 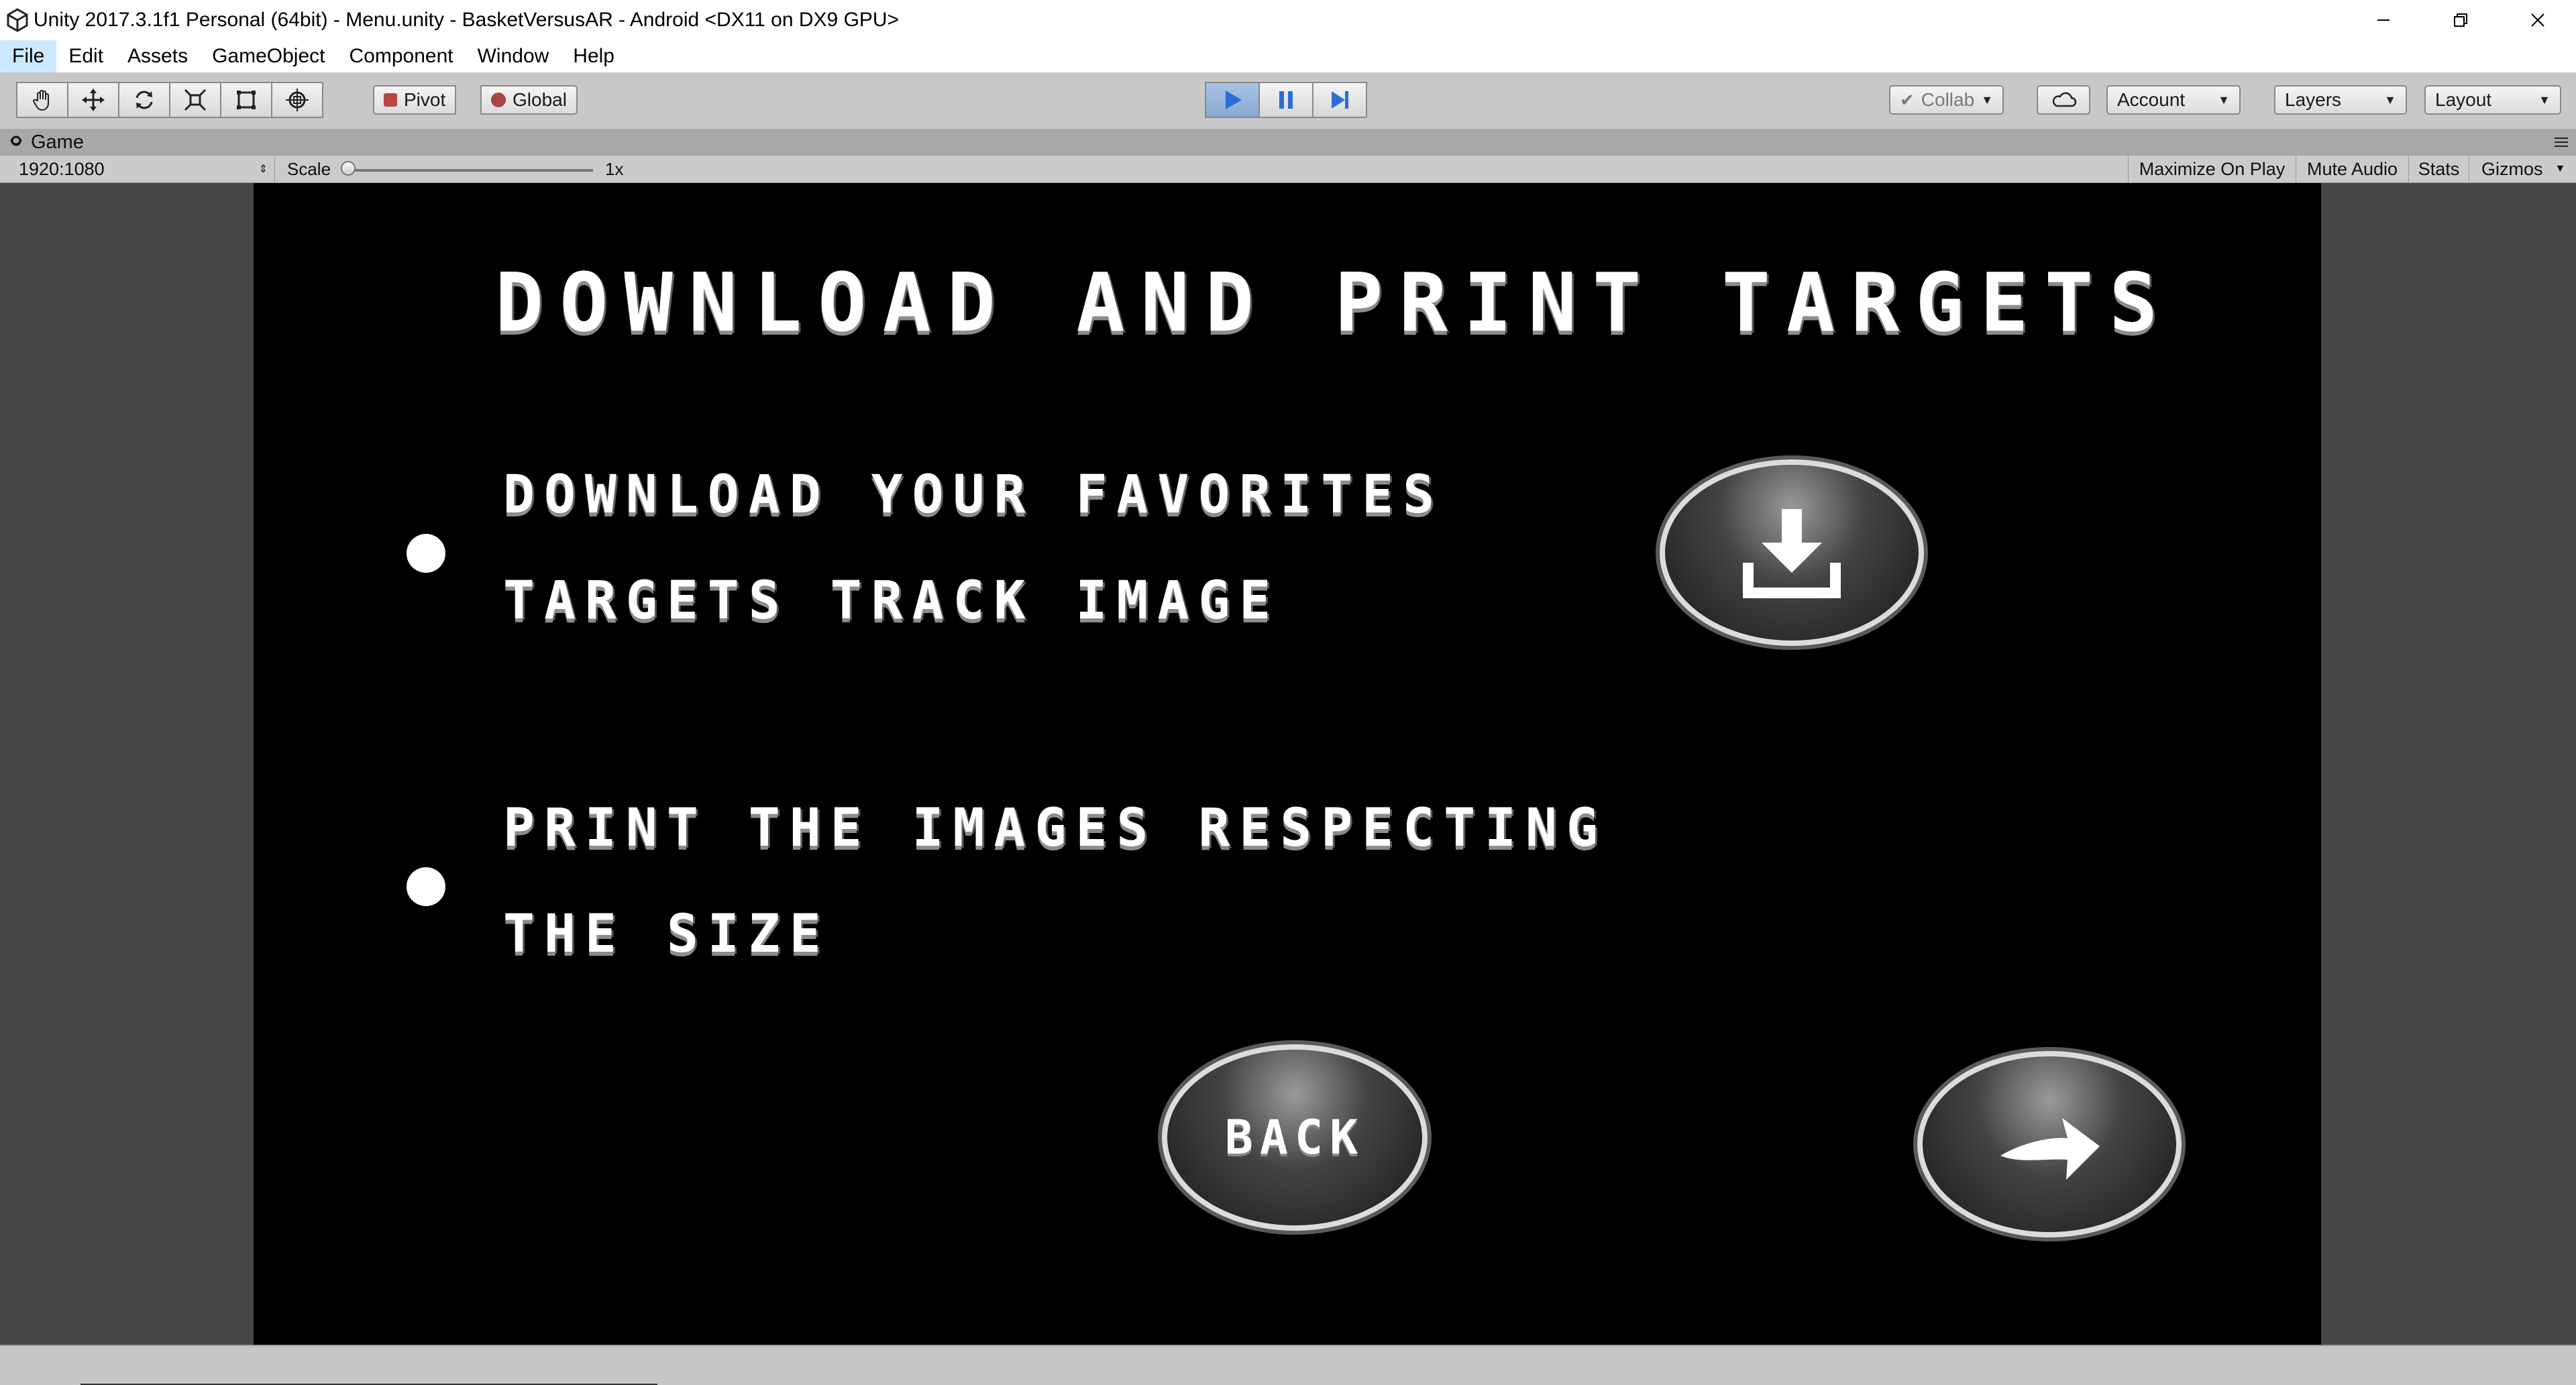 I want to click on scale-slider-thumb, so click(x=348, y=168).